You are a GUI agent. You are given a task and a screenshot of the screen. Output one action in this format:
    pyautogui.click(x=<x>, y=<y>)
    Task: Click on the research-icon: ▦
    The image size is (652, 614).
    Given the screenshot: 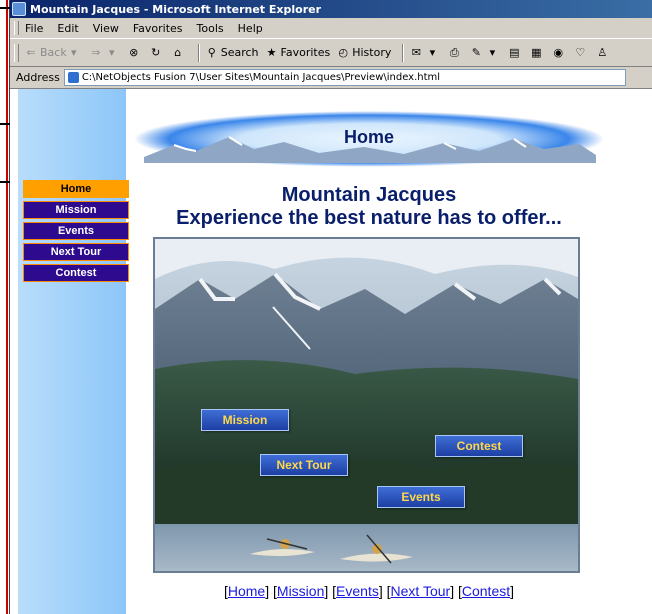 What is the action you would take?
    pyautogui.click(x=536, y=52)
    